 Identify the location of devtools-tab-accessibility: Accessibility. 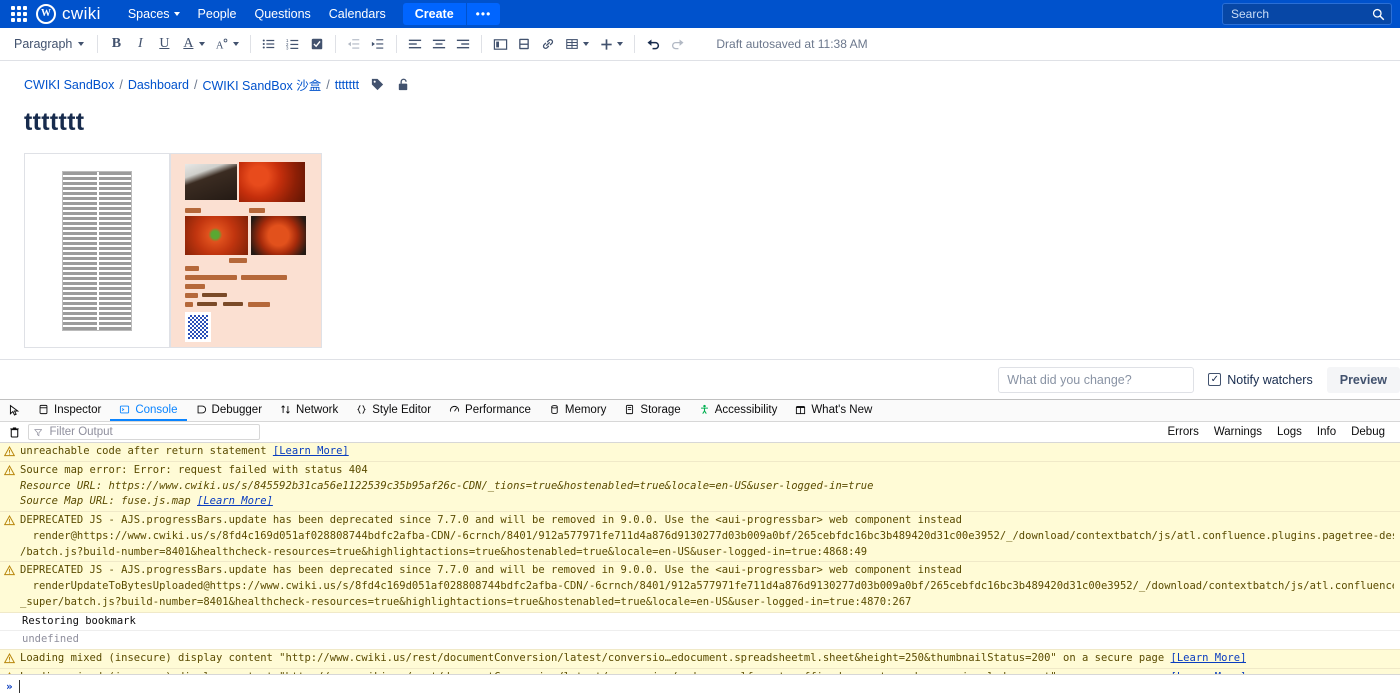
(738, 410).